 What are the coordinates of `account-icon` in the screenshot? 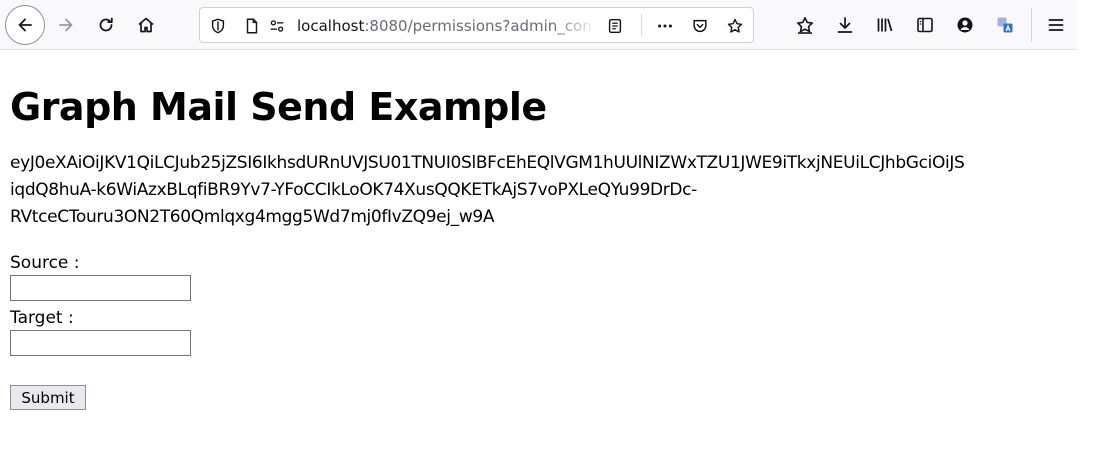 It's located at (965, 25).